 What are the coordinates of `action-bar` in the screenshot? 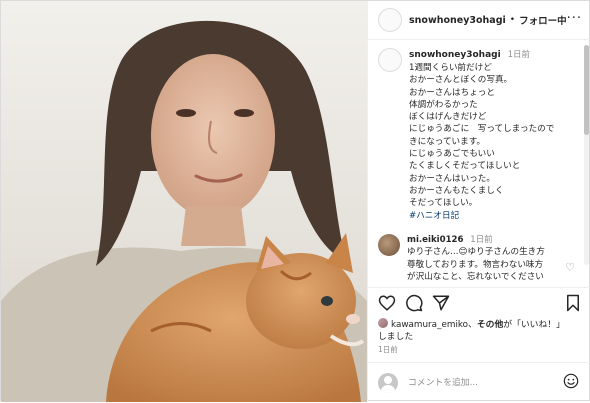 It's located at (479, 302).